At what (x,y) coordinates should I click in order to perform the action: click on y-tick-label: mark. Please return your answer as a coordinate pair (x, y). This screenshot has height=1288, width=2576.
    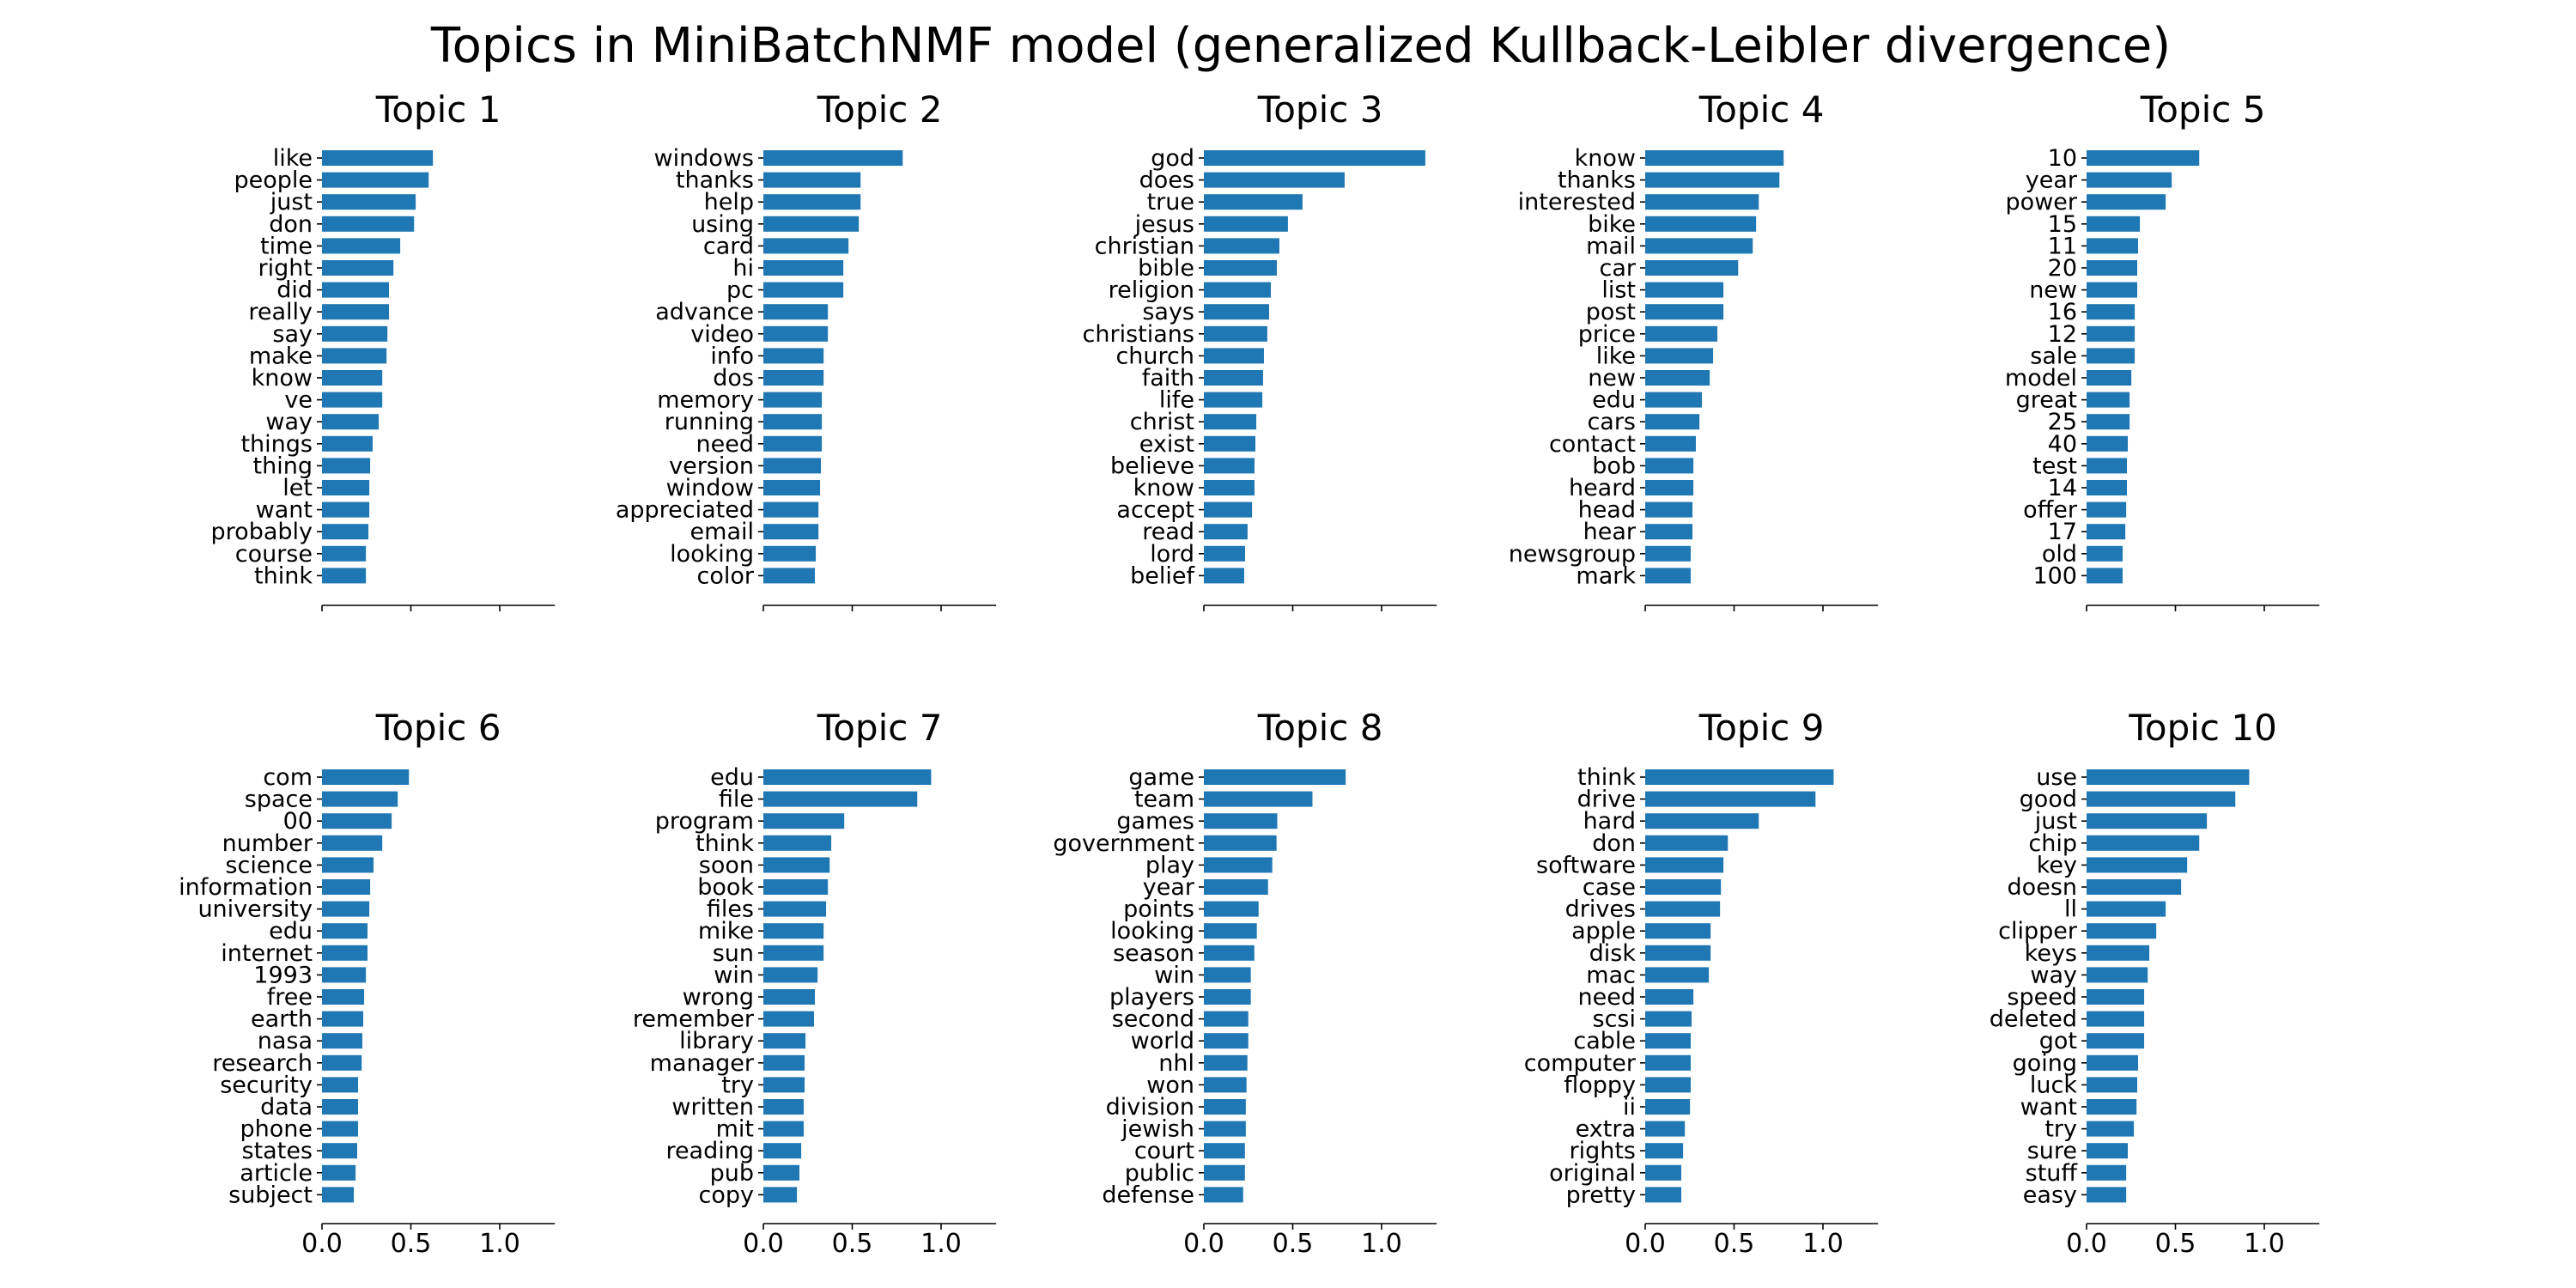
    Looking at the image, I should click on (1606, 576).